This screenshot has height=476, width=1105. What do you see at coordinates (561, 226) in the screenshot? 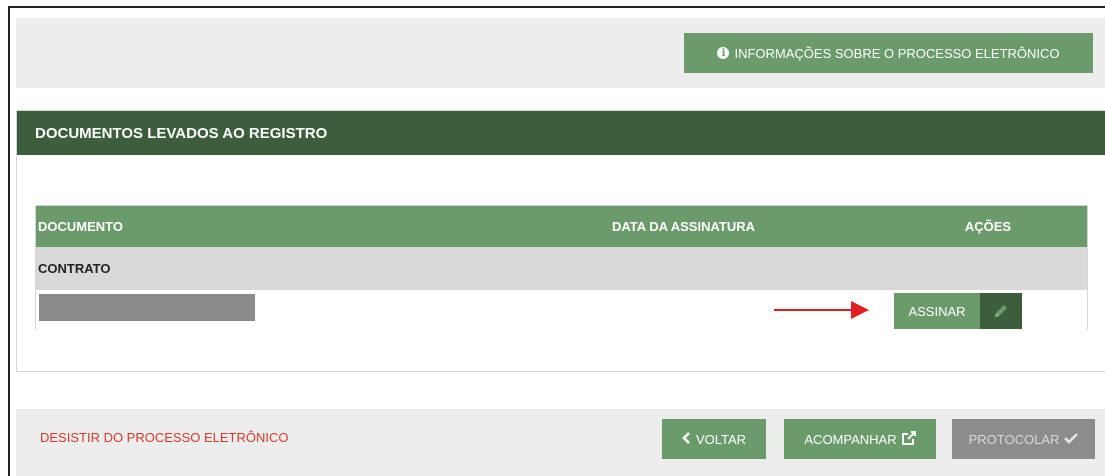
I see `table-header: DOCUMENTO DATA DA ASSINATURA AÇÕES` at bounding box center [561, 226].